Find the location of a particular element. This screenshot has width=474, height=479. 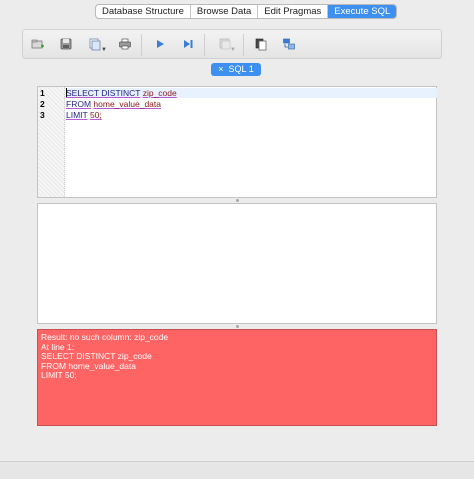

code-text: LIMIT 50; is located at coordinates (84, 115).